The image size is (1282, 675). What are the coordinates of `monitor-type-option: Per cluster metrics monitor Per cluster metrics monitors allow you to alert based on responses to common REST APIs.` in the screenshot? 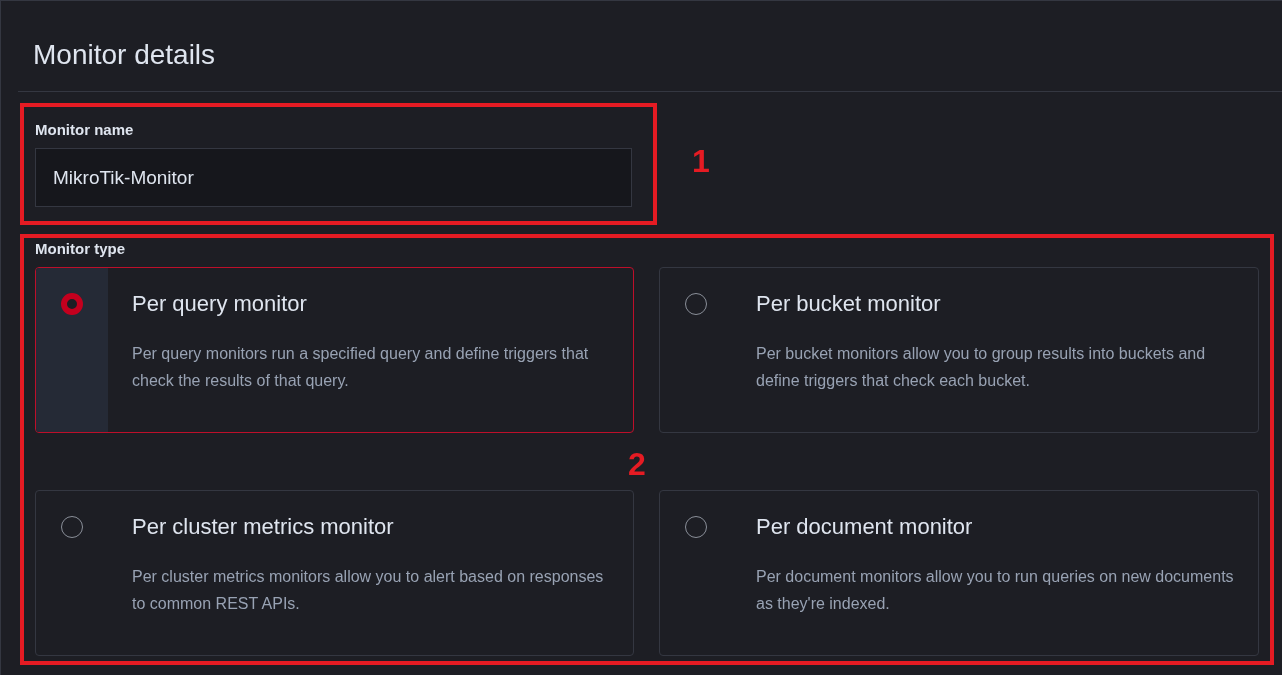 It's located at (334, 573).